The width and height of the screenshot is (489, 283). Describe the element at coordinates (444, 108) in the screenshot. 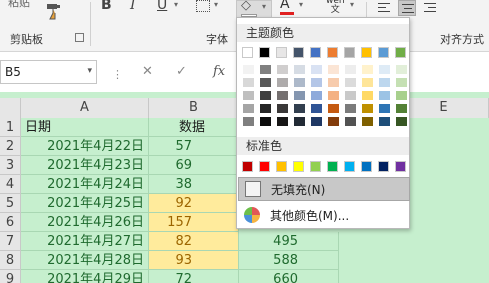

I see `column-header-e: E` at that location.